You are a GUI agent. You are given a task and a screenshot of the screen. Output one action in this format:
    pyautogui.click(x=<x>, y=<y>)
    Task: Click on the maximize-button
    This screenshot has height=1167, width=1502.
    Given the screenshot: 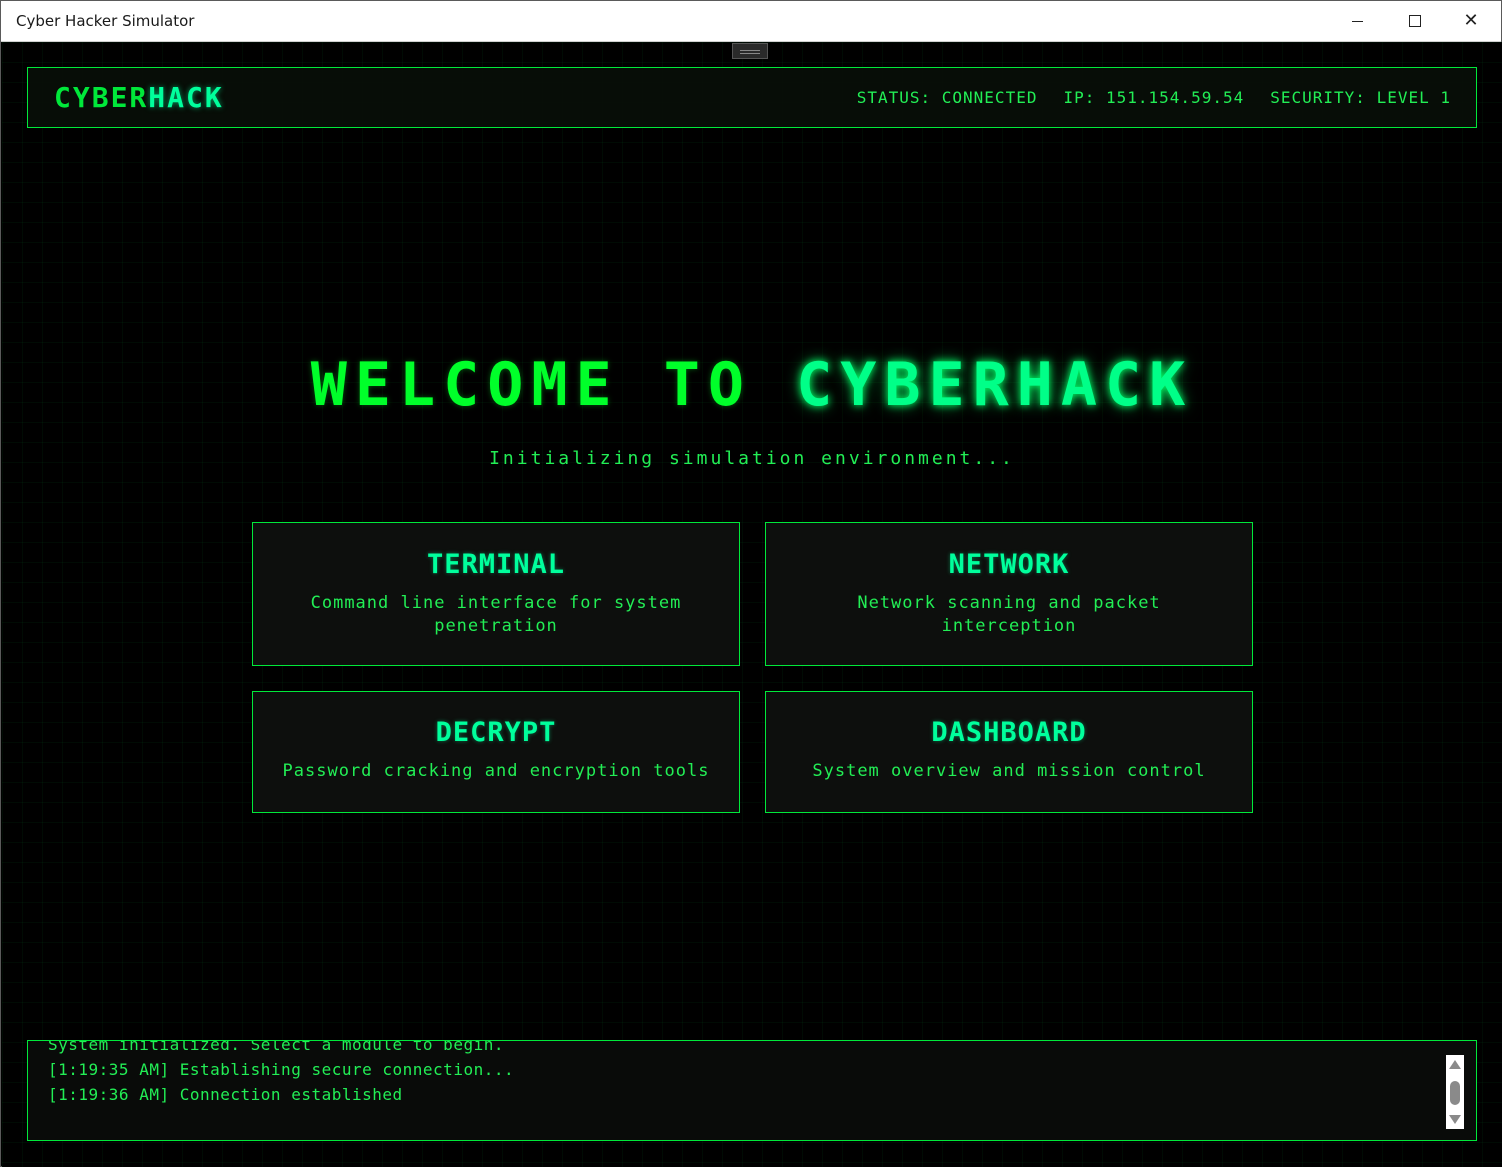 What is the action you would take?
    pyautogui.click(x=1415, y=21)
    